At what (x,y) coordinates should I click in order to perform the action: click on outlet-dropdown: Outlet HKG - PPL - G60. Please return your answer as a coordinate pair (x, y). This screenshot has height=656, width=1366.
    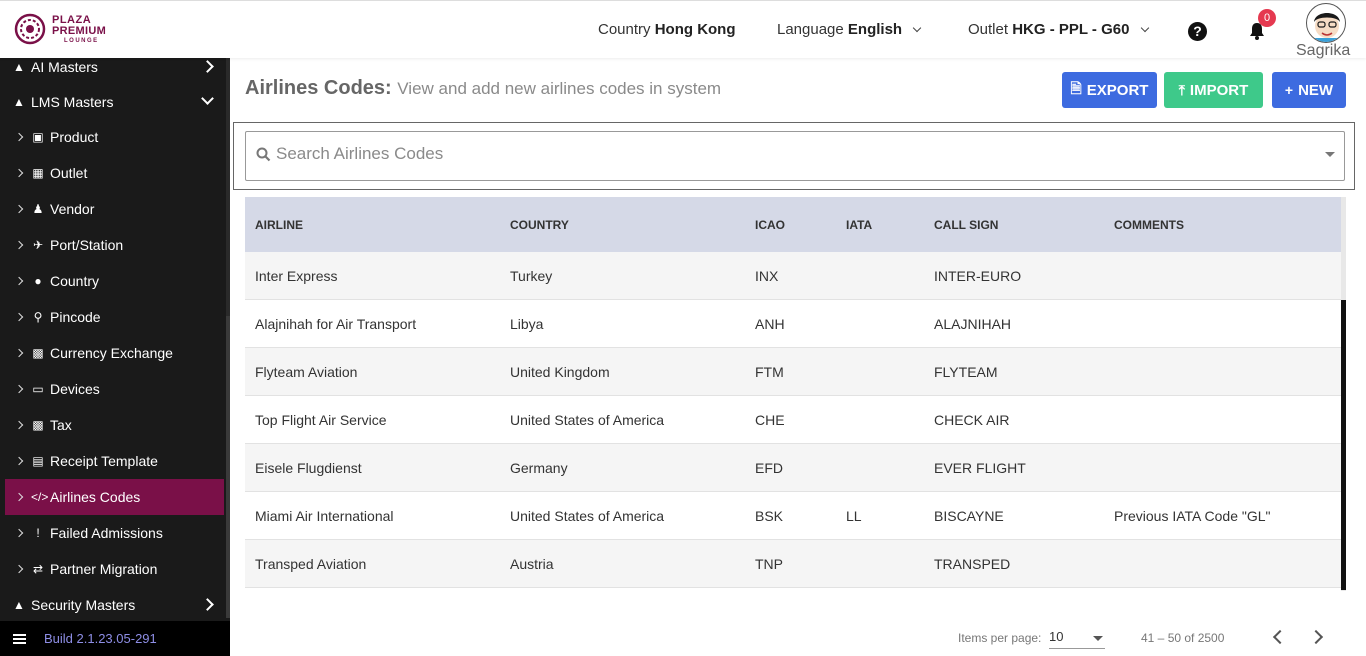
    Looking at the image, I should click on (1058, 29).